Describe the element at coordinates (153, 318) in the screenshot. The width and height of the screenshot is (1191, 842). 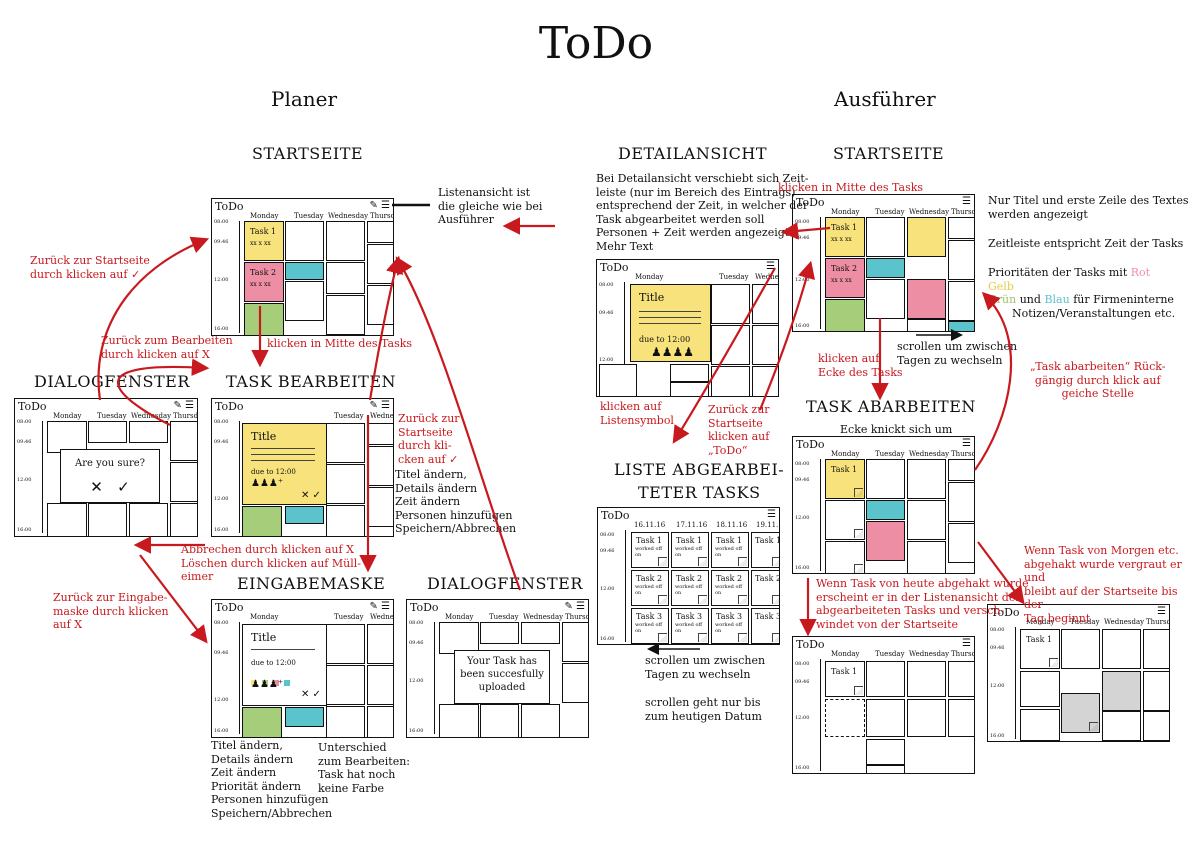
I see `arrow-back-start` at that location.